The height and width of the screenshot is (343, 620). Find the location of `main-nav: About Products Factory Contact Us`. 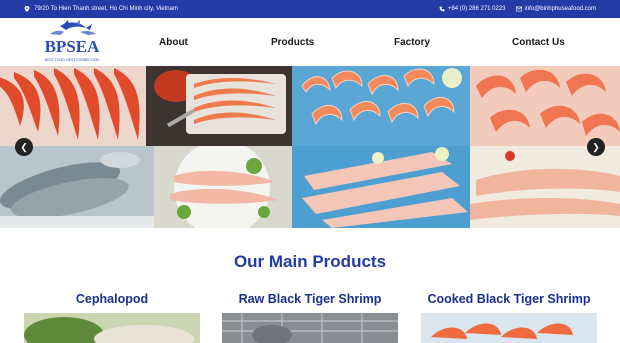

main-nav: About Products Factory Contact Us is located at coordinates (310, 42).